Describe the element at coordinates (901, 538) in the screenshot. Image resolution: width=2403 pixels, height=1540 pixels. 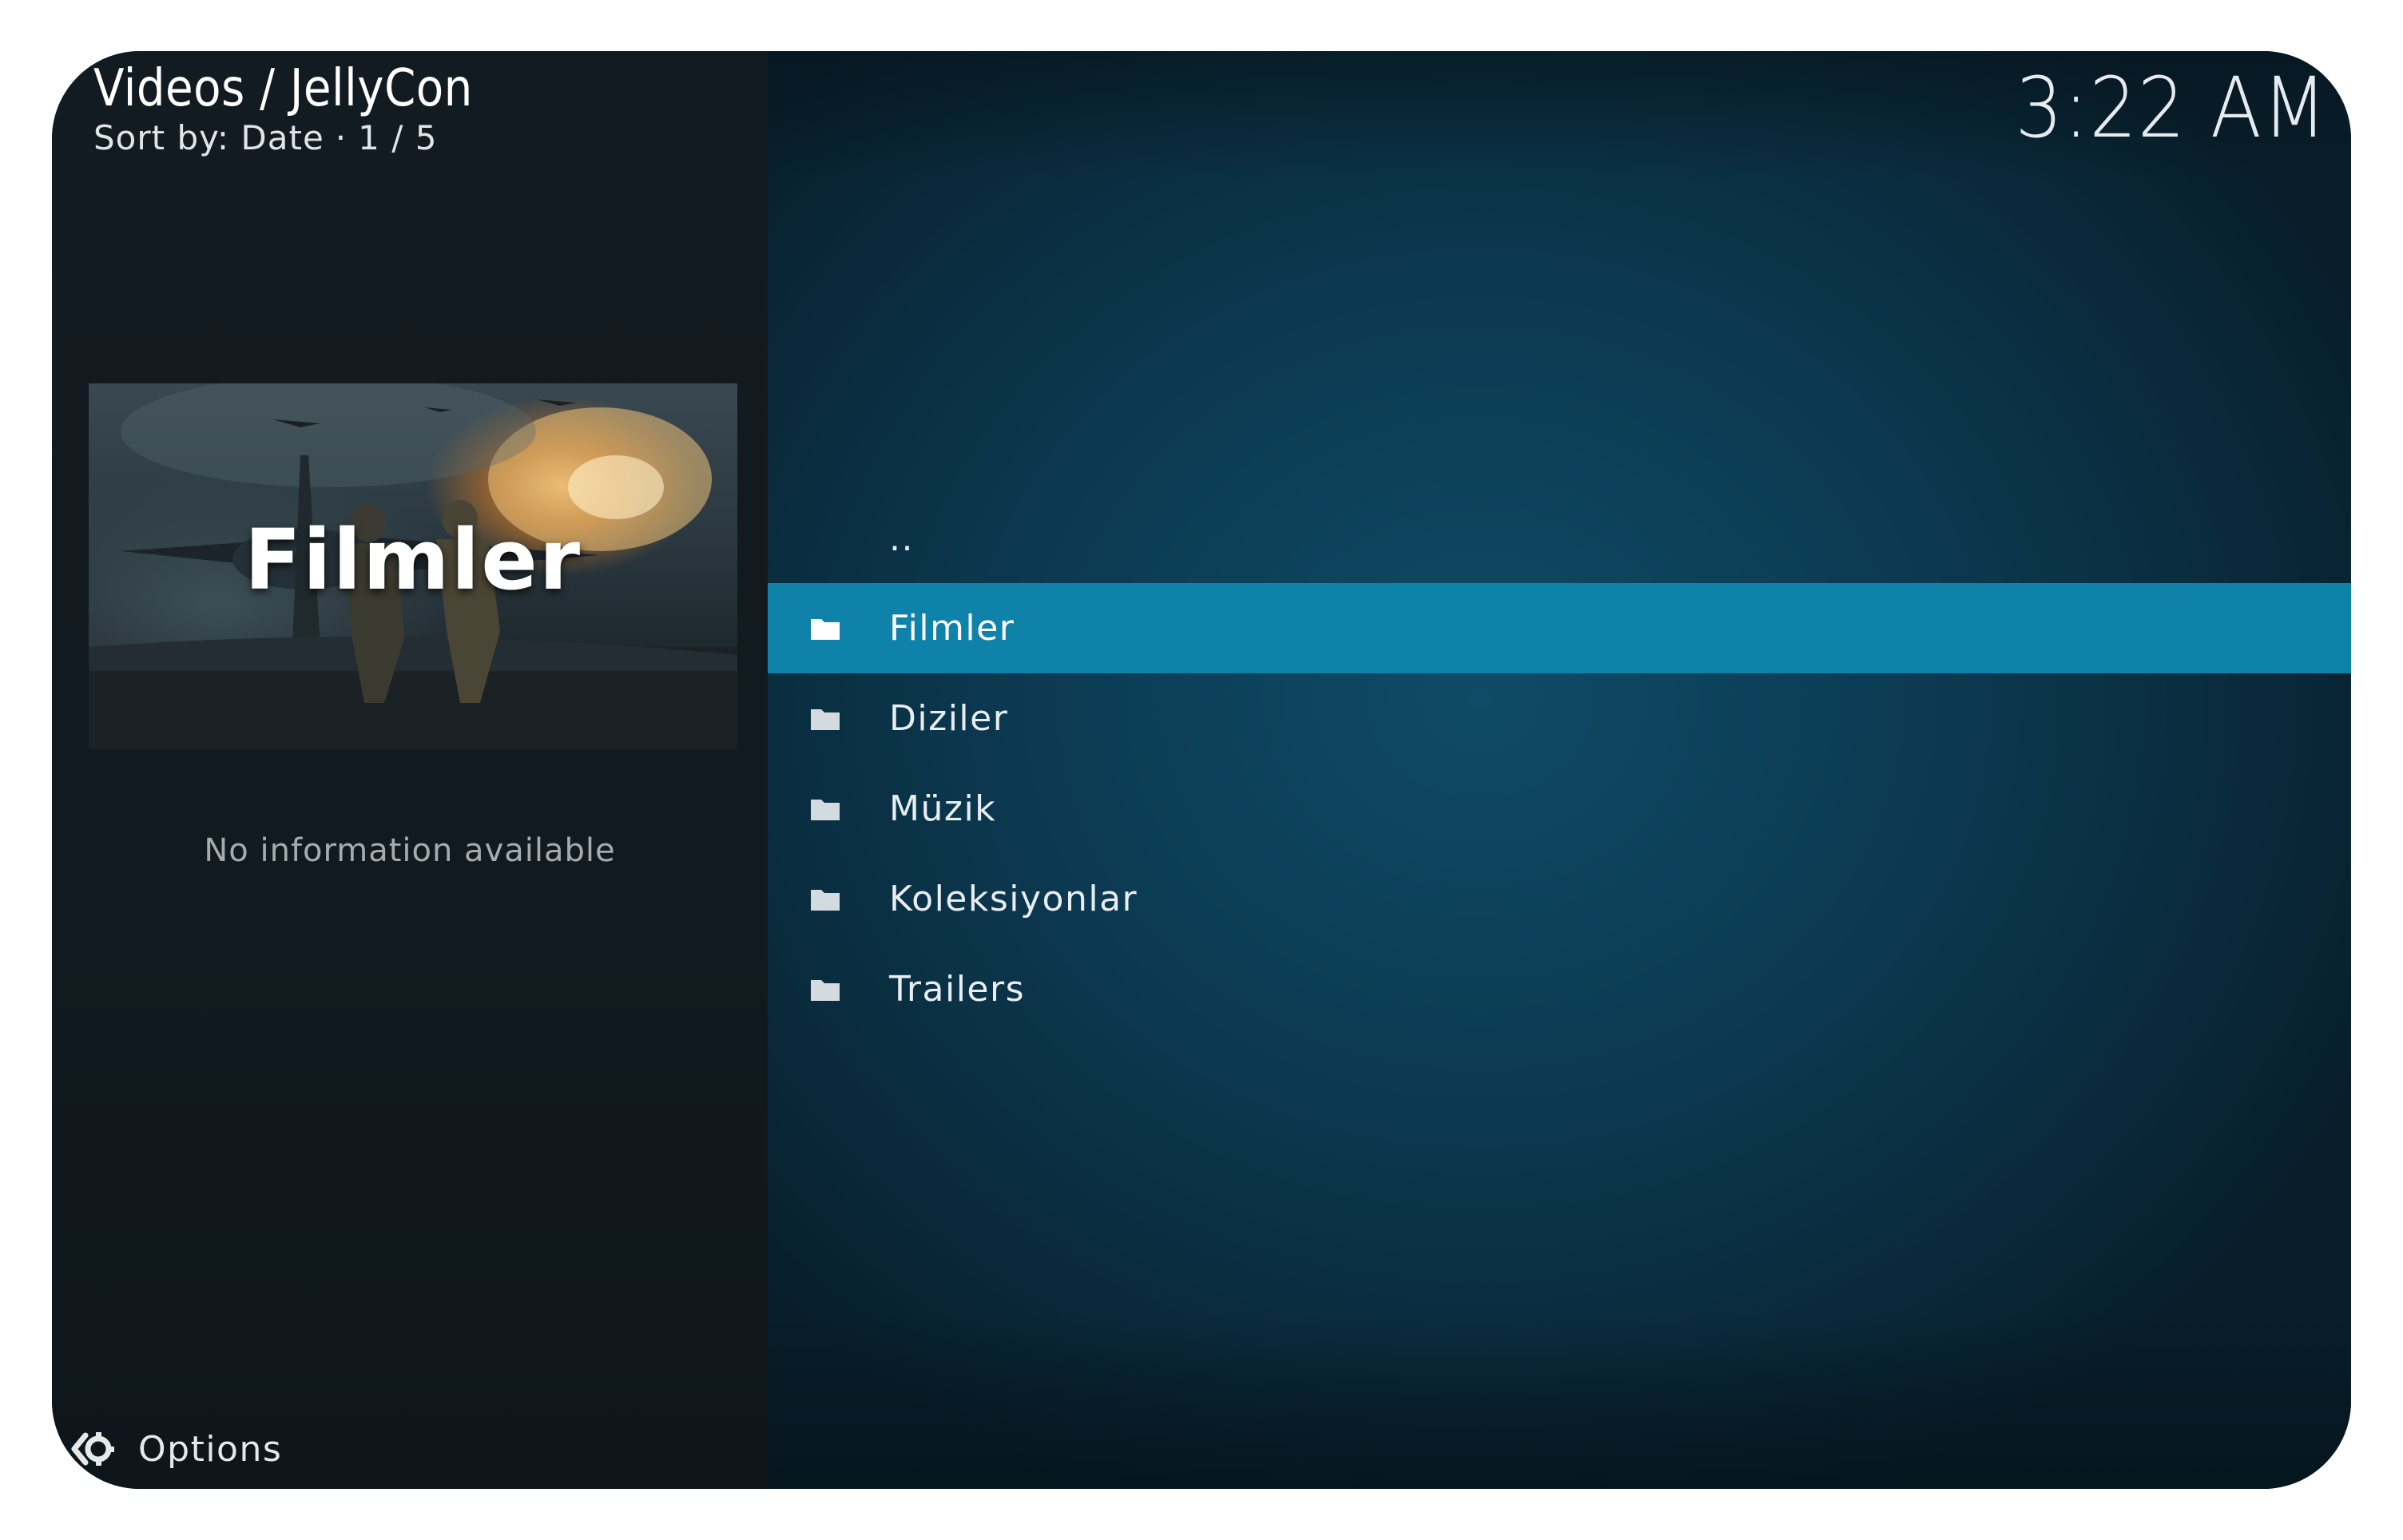
I see `parent-folder-label: ..` at that location.